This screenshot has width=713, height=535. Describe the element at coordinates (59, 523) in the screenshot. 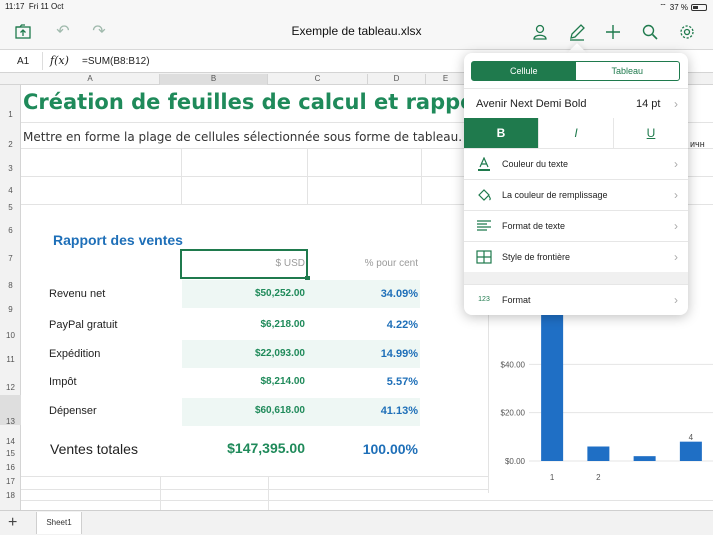

I see `sheet-tab: Sheet1` at that location.